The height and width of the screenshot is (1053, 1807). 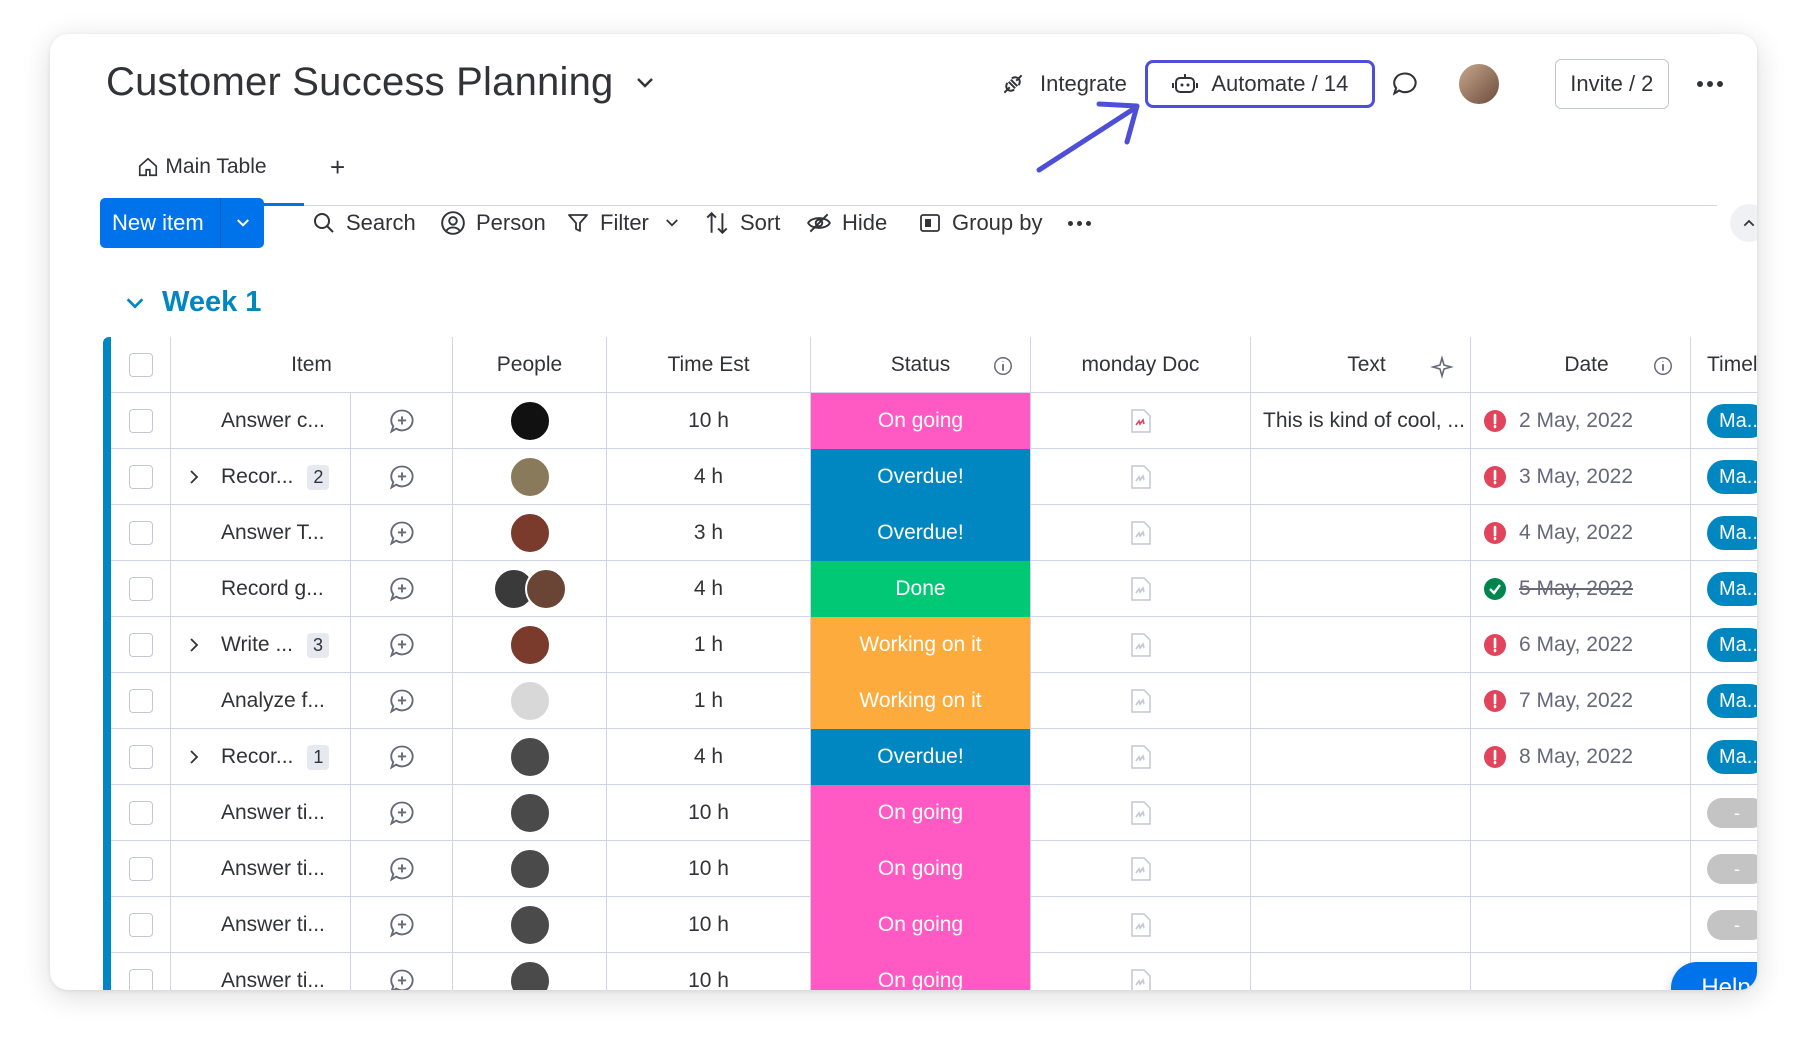 What do you see at coordinates (846, 223) in the screenshot?
I see `hide-button: Hide` at bounding box center [846, 223].